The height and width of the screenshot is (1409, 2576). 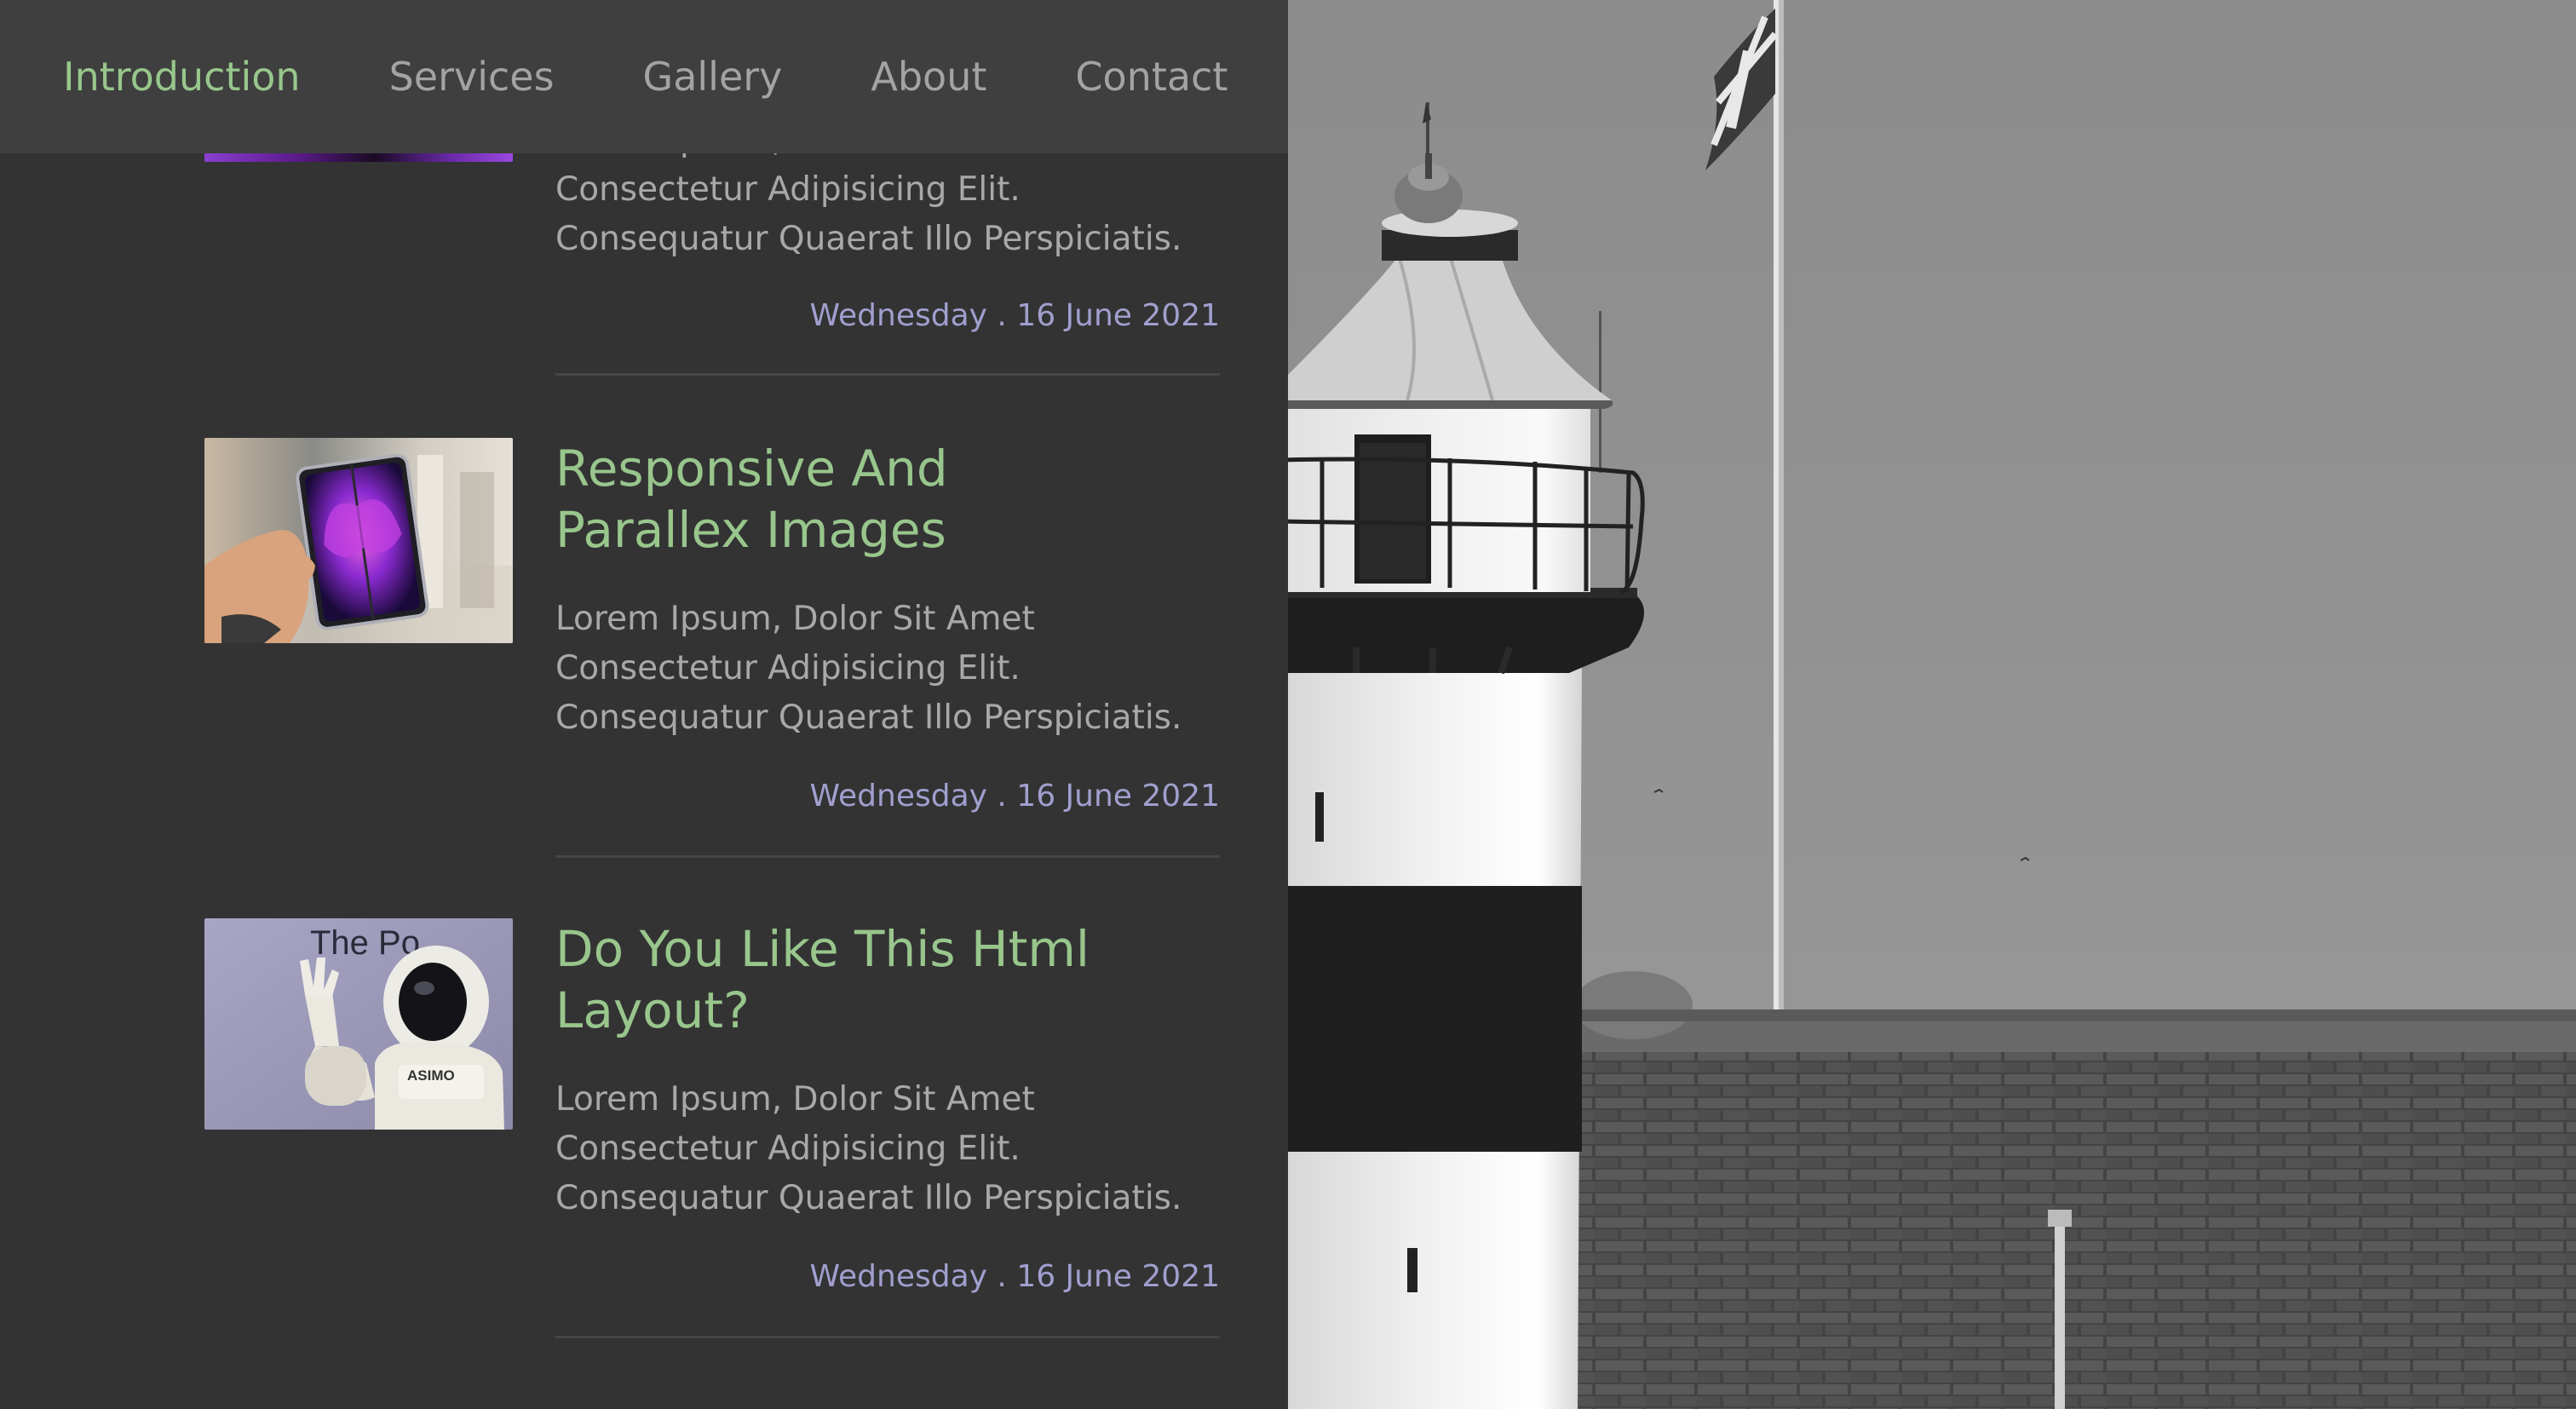 What do you see at coordinates (888, 979) in the screenshot?
I see `post-title: Do You Like This Html Layout?` at bounding box center [888, 979].